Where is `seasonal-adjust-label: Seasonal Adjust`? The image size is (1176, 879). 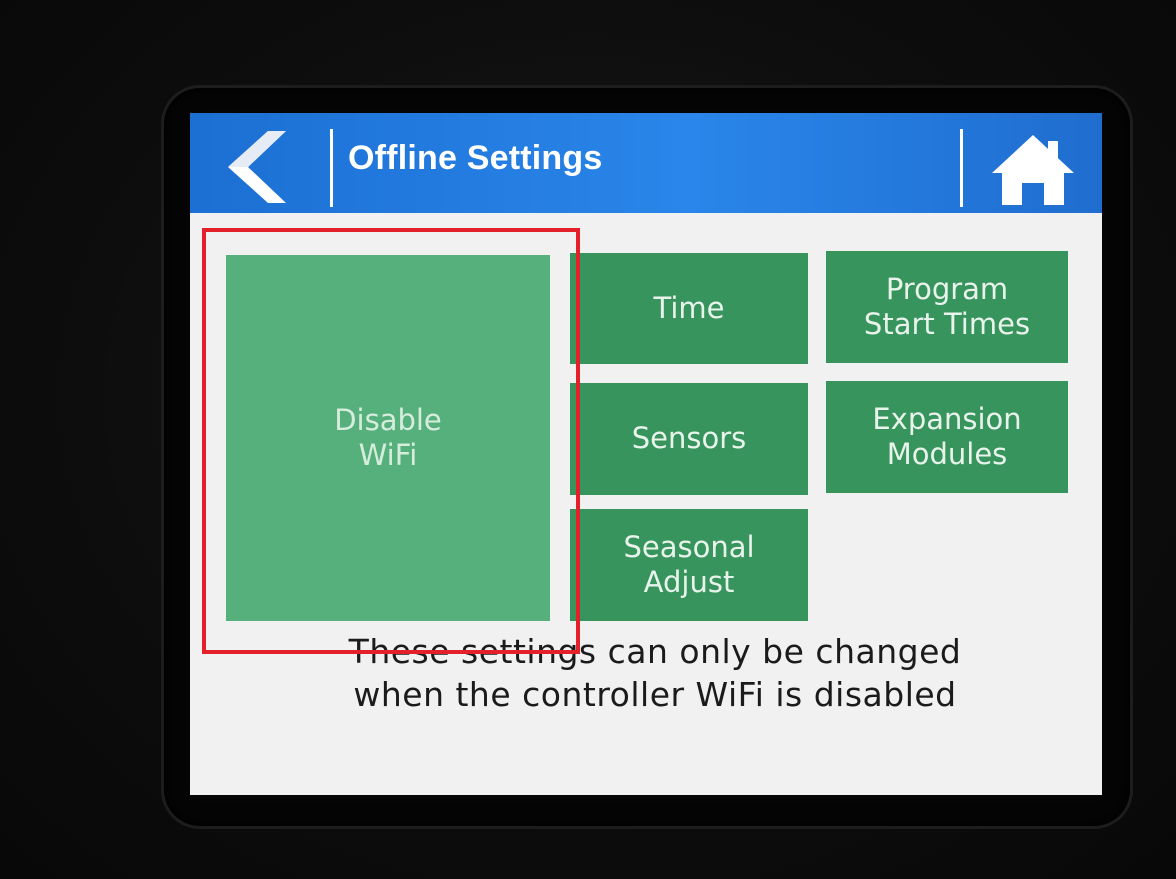 seasonal-adjust-label: Seasonal Adjust is located at coordinates (689, 564).